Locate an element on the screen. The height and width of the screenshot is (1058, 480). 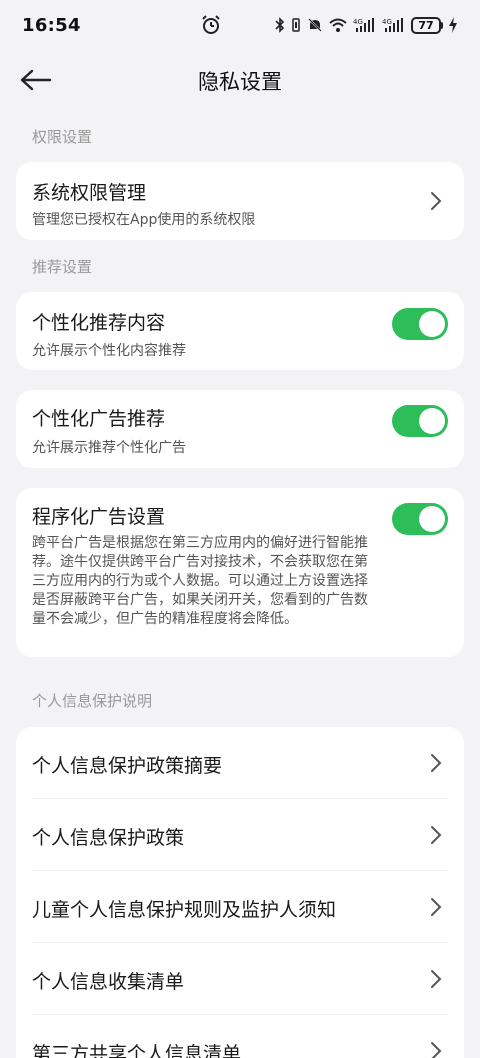
bluetooth-icon is located at coordinates (280, 25).